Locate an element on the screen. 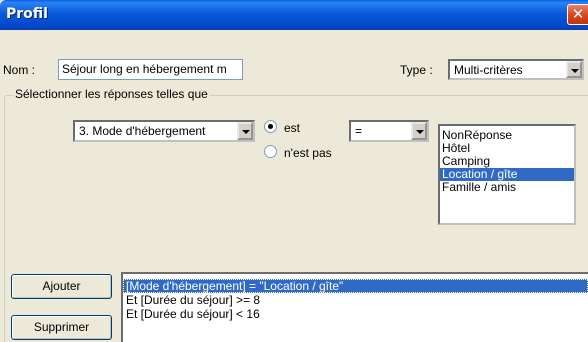  close-button: ✕ is located at coordinates (577, 14).